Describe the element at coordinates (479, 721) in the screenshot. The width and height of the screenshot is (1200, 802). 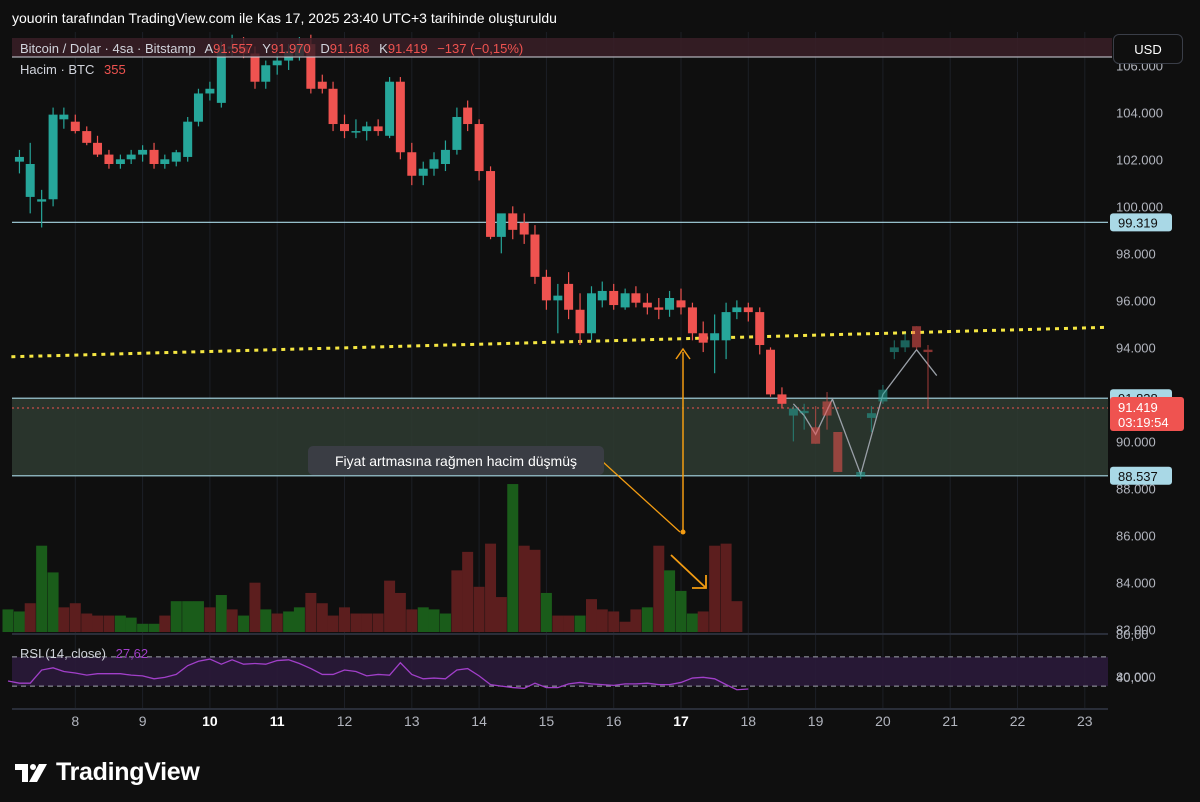
I see `time-axis-label: 14` at that location.